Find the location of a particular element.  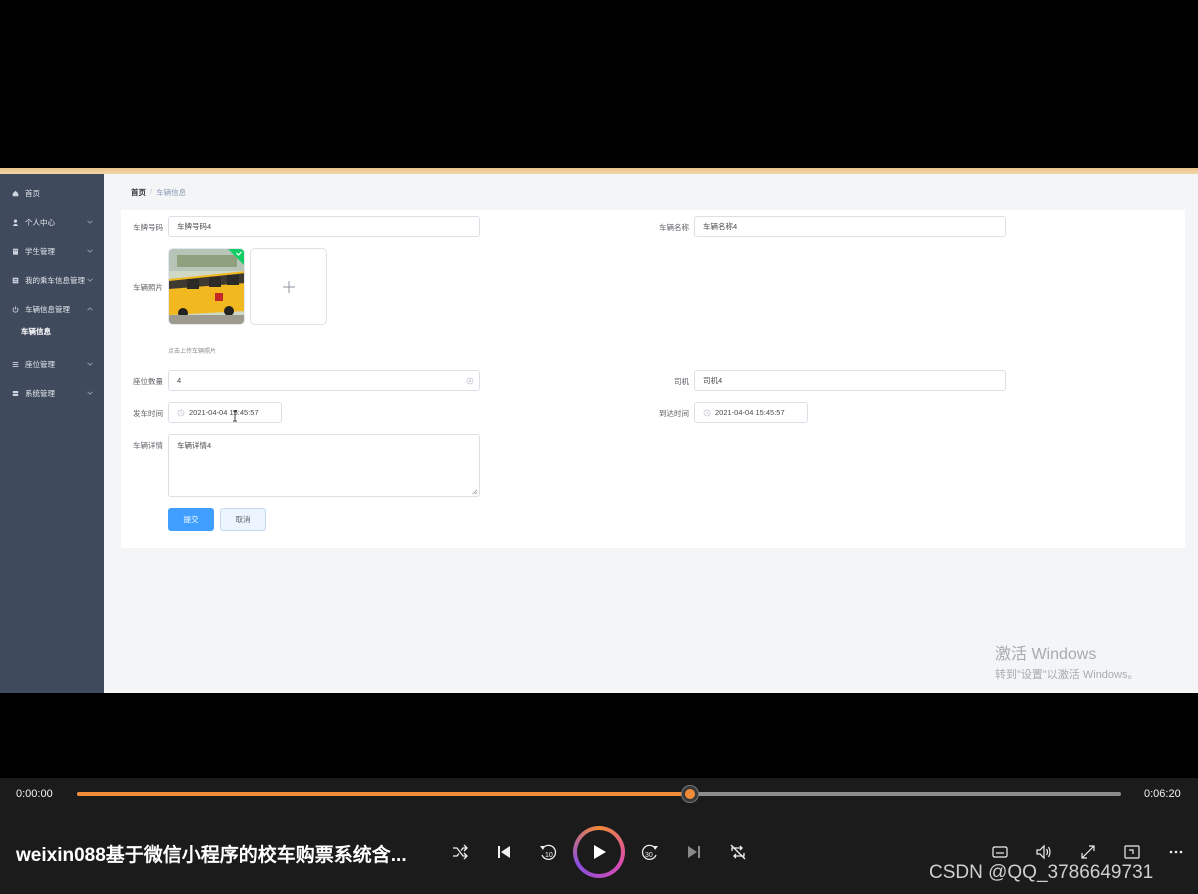

sidebar-item-label: 首页 is located at coordinates (32, 193).